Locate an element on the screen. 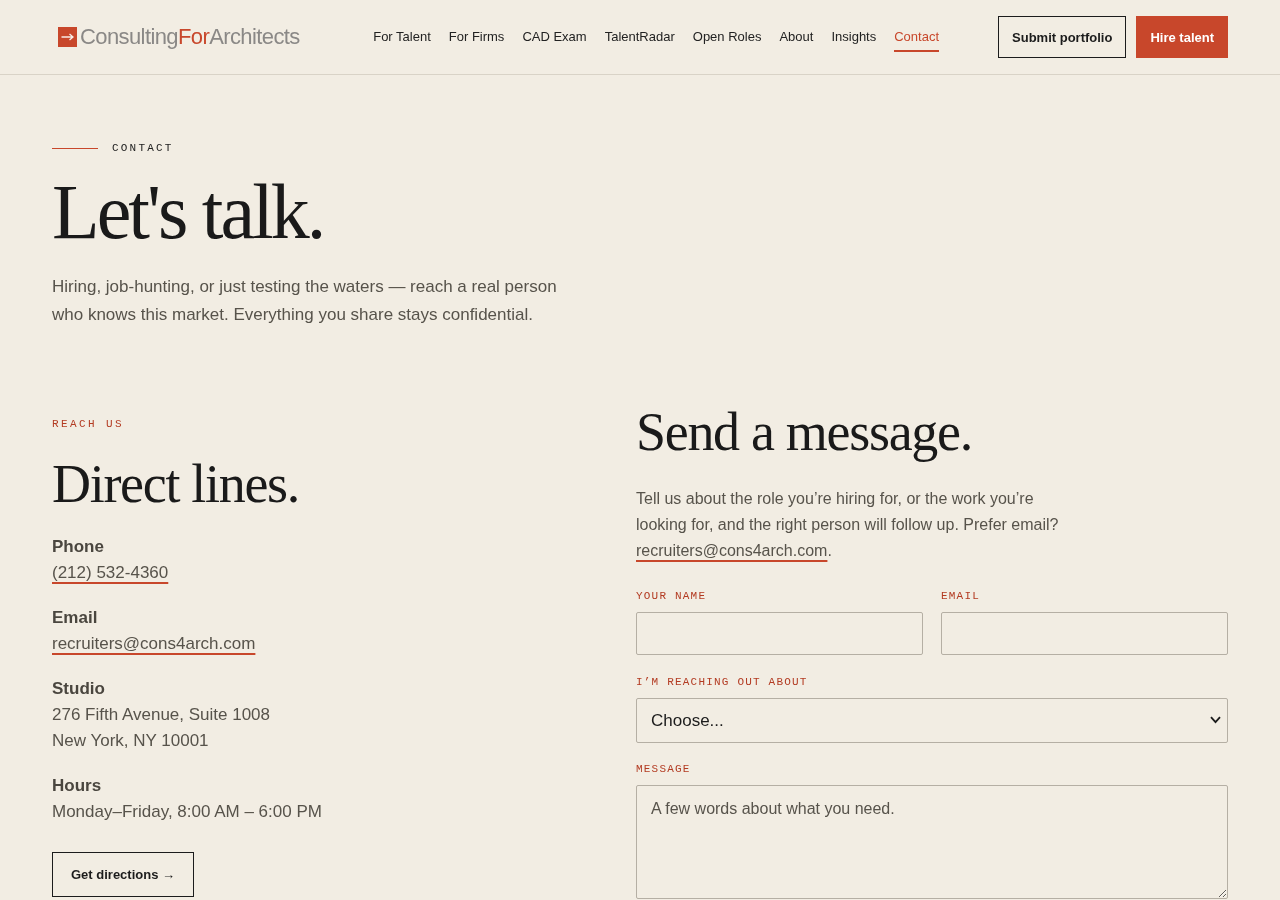  submit-portfolio-button: Submit portfolio is located at coordinates (1062, 37).